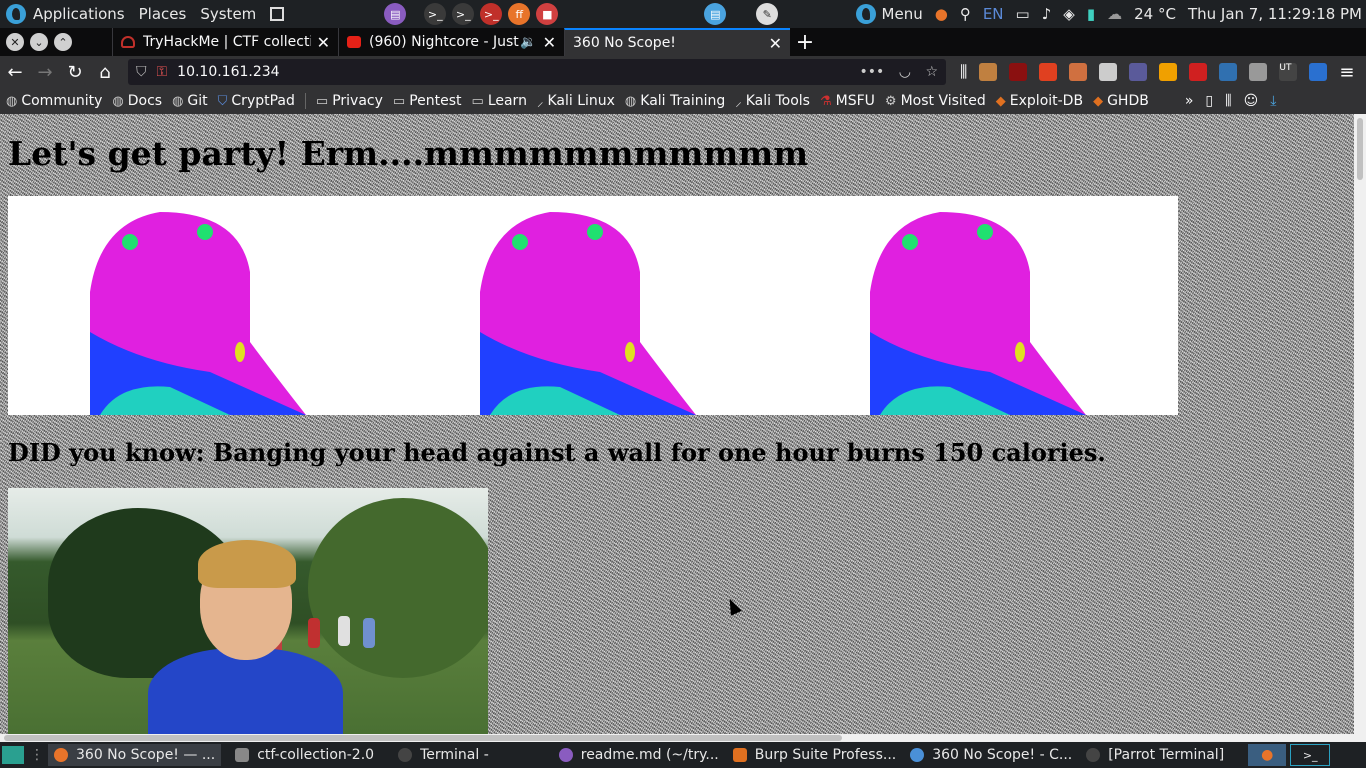 Image resolution: width=1366 pixels, height=768 pixels. I want to click on back-icon: ←, so click(15, 72).